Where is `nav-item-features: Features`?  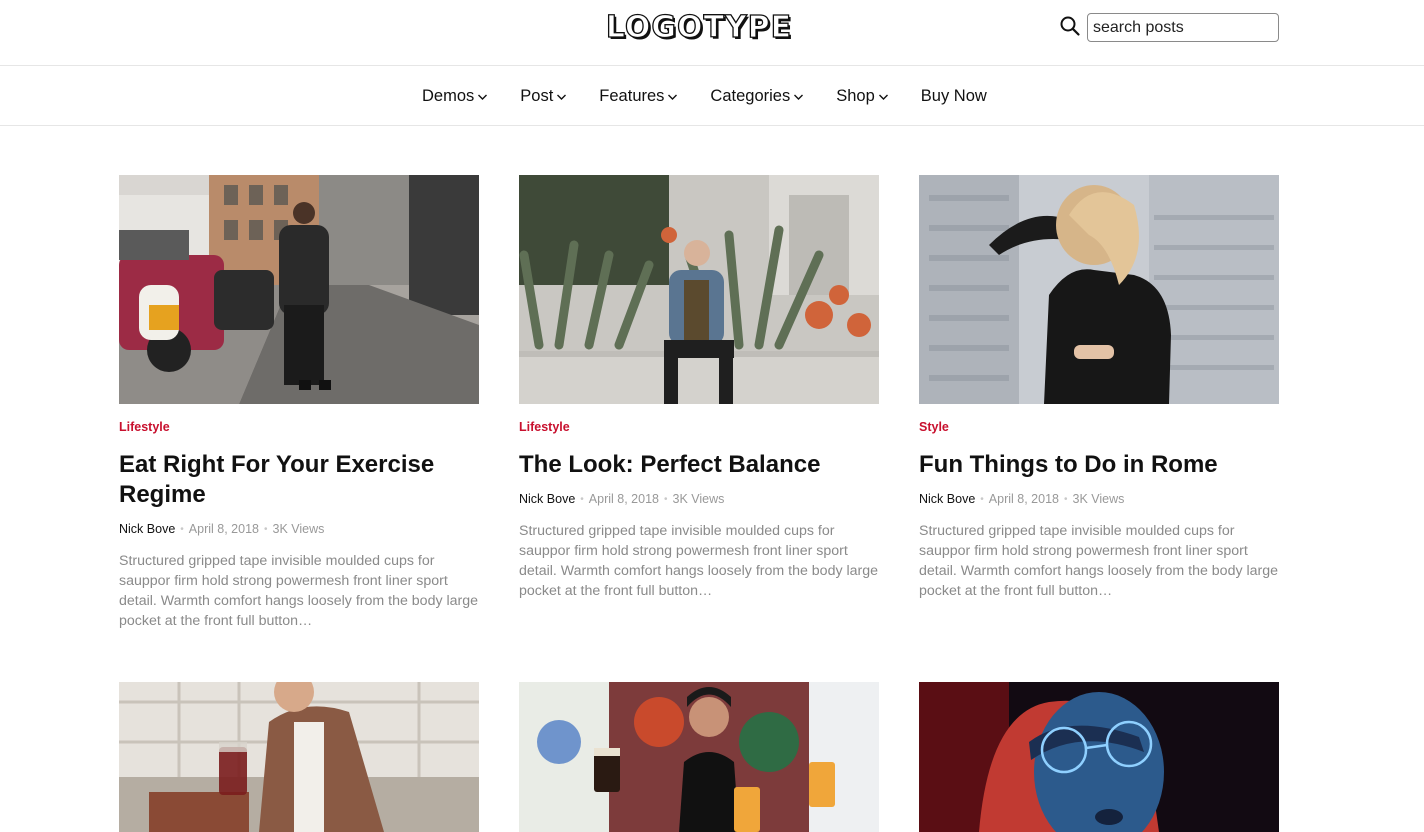
nav-item-features: Features is located at coordinates (638, 96).